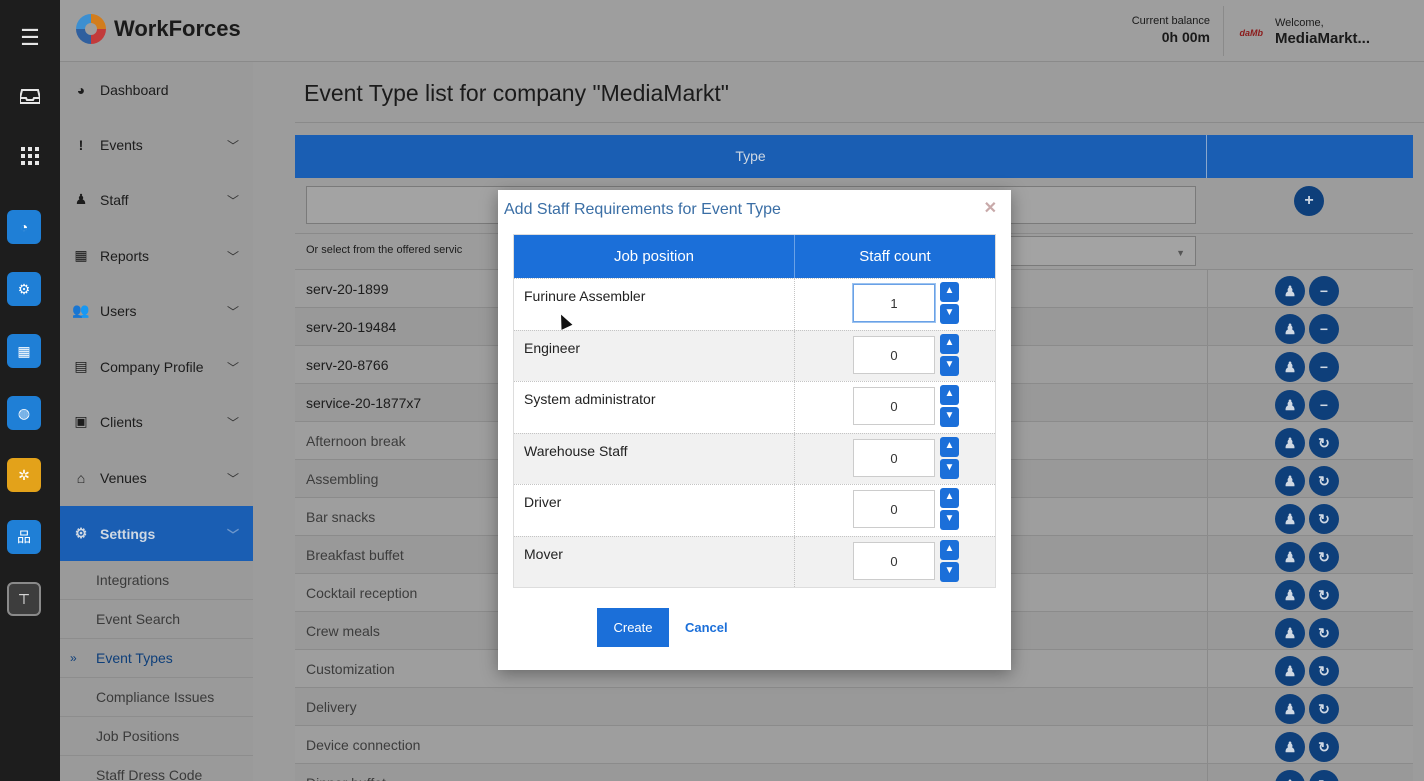 This screenshot has height=781, width=1424. What do you see at coordinates (894, 303) in the screenshot?
I see `staff-count-input: 1` at bounding box center [894, 303].